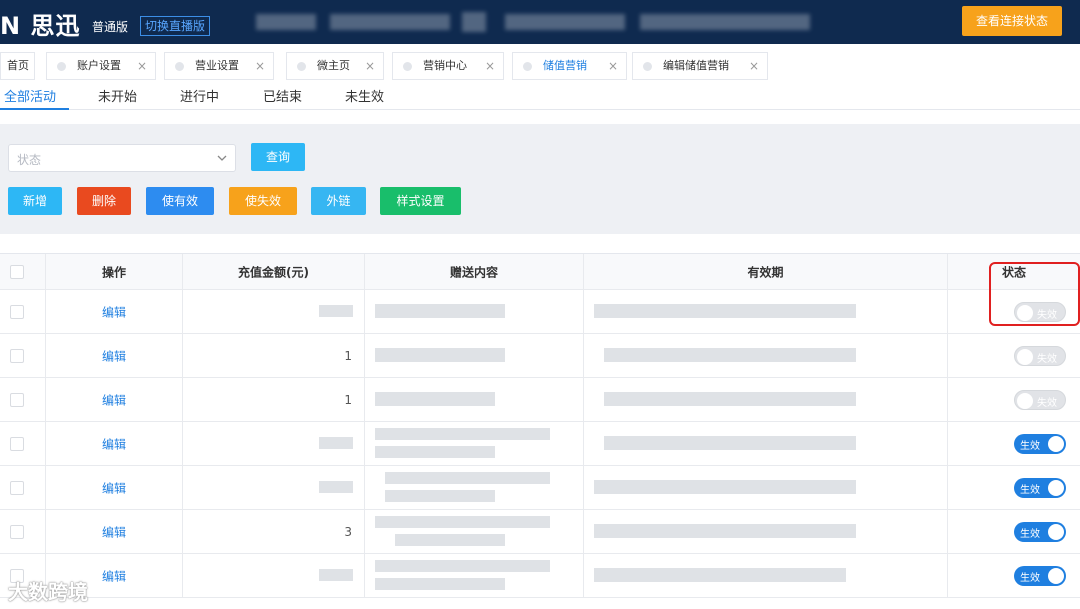 Image resolution: width=1080 pixels, height=609 pixels. Describe the element at coordinates (448, 66) in the screenshot. I see `tab-marketing-center: 营销中心 ×` at that location.